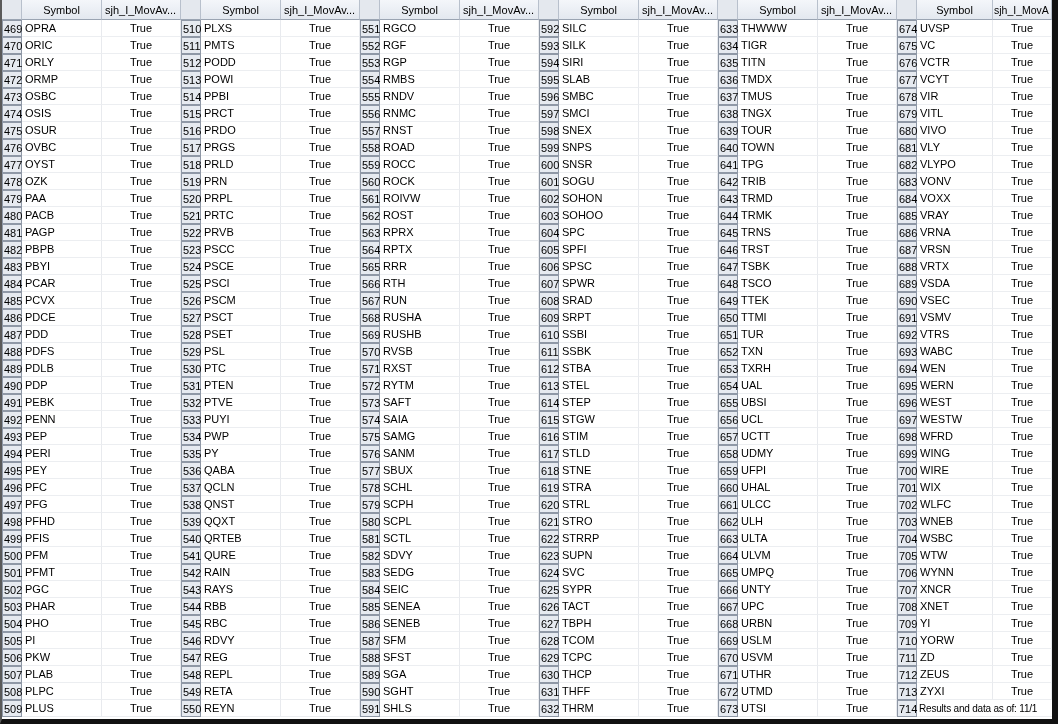 The height and width of the screenshot is (728, 1060). What do you see at coordinates (241, 470) in the screenshot?
I see `table-cell: QABA` at bounding box center [241, 470].